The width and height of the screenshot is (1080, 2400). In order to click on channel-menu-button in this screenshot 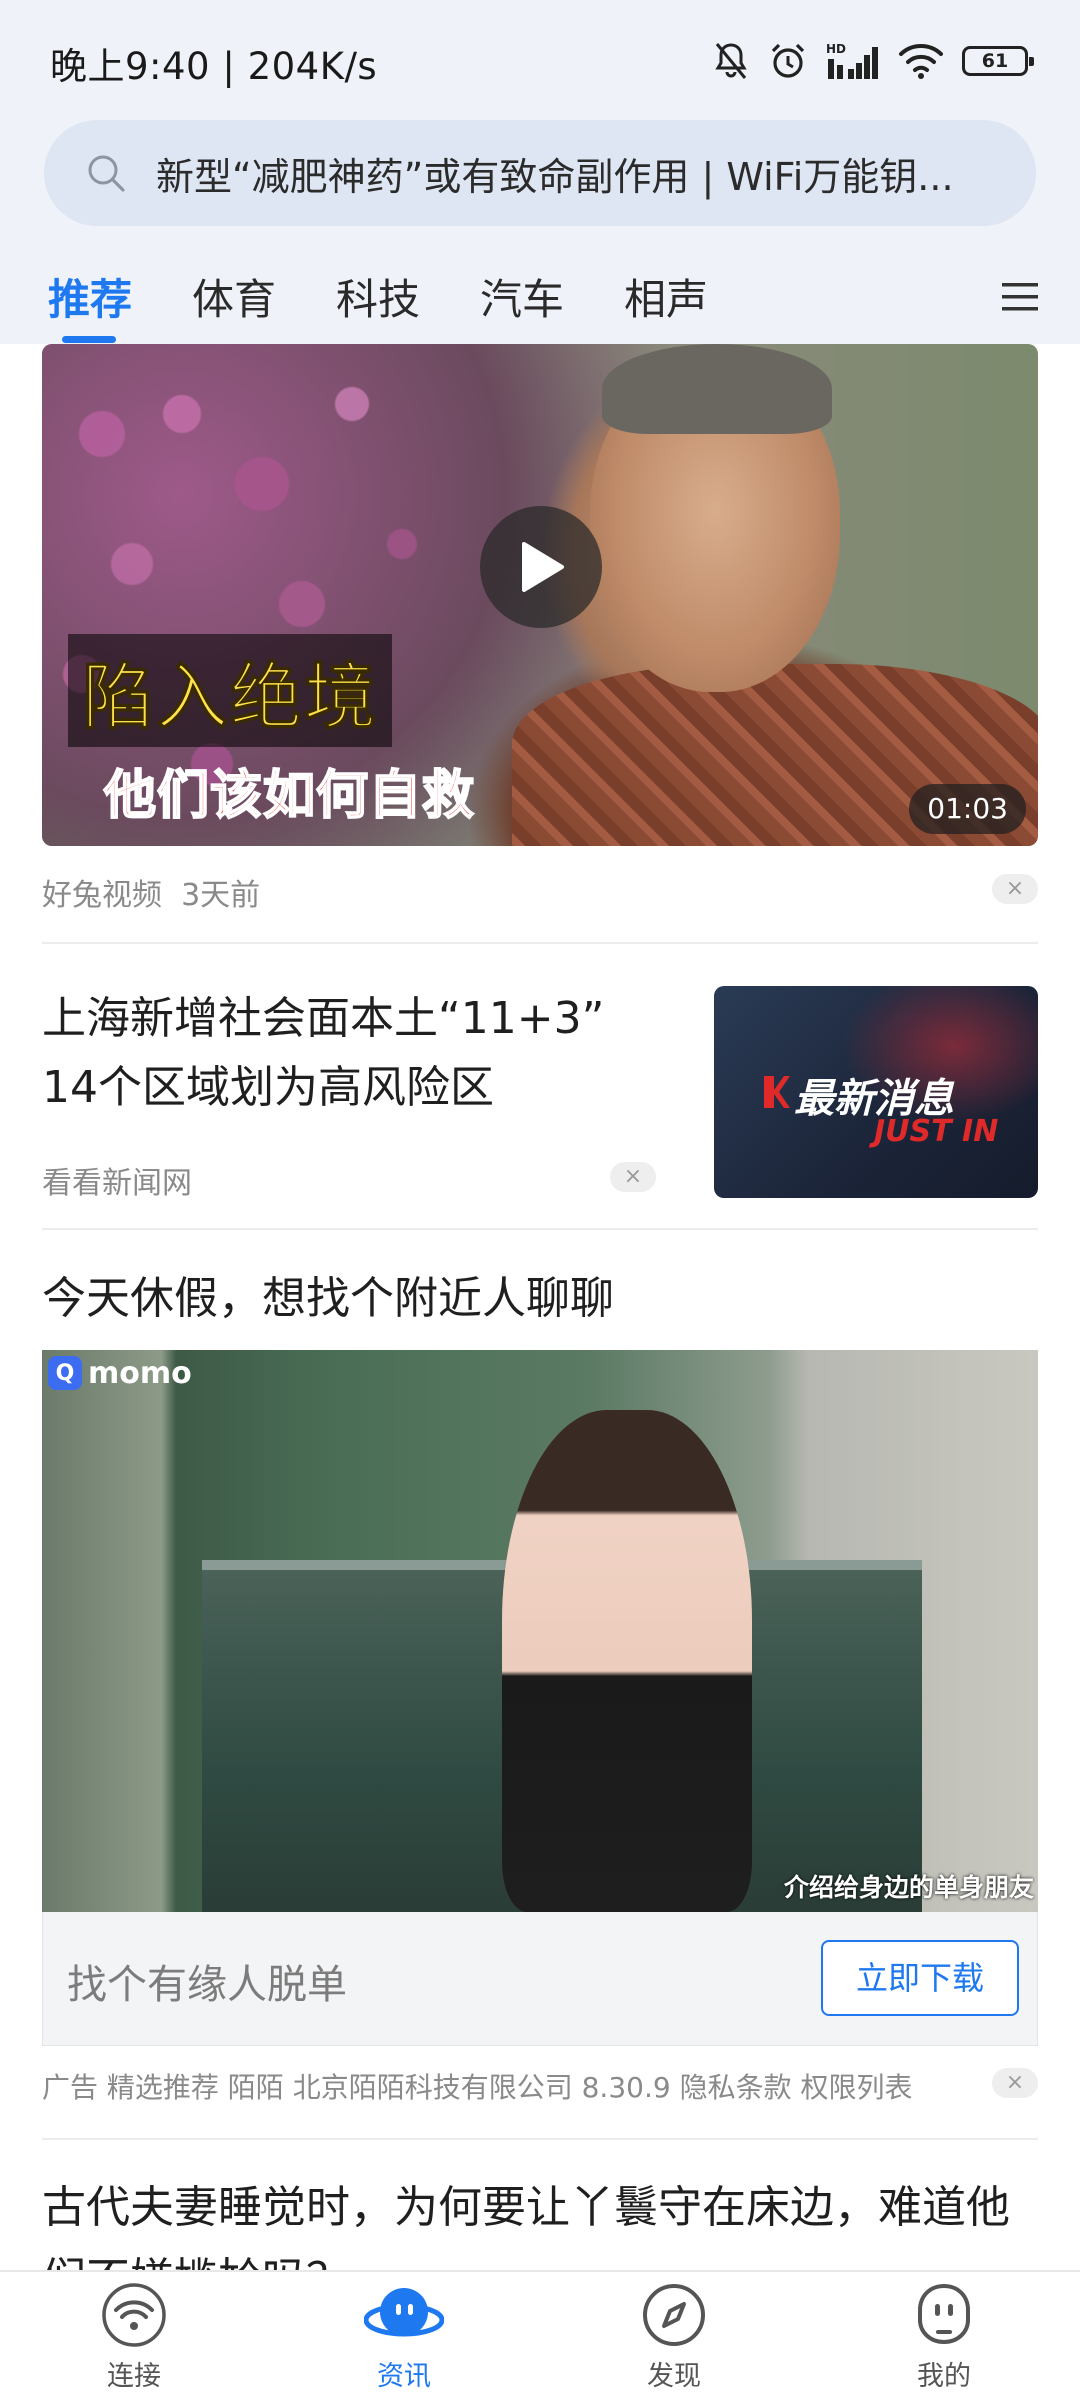, I will do `click(1020, 297)`.